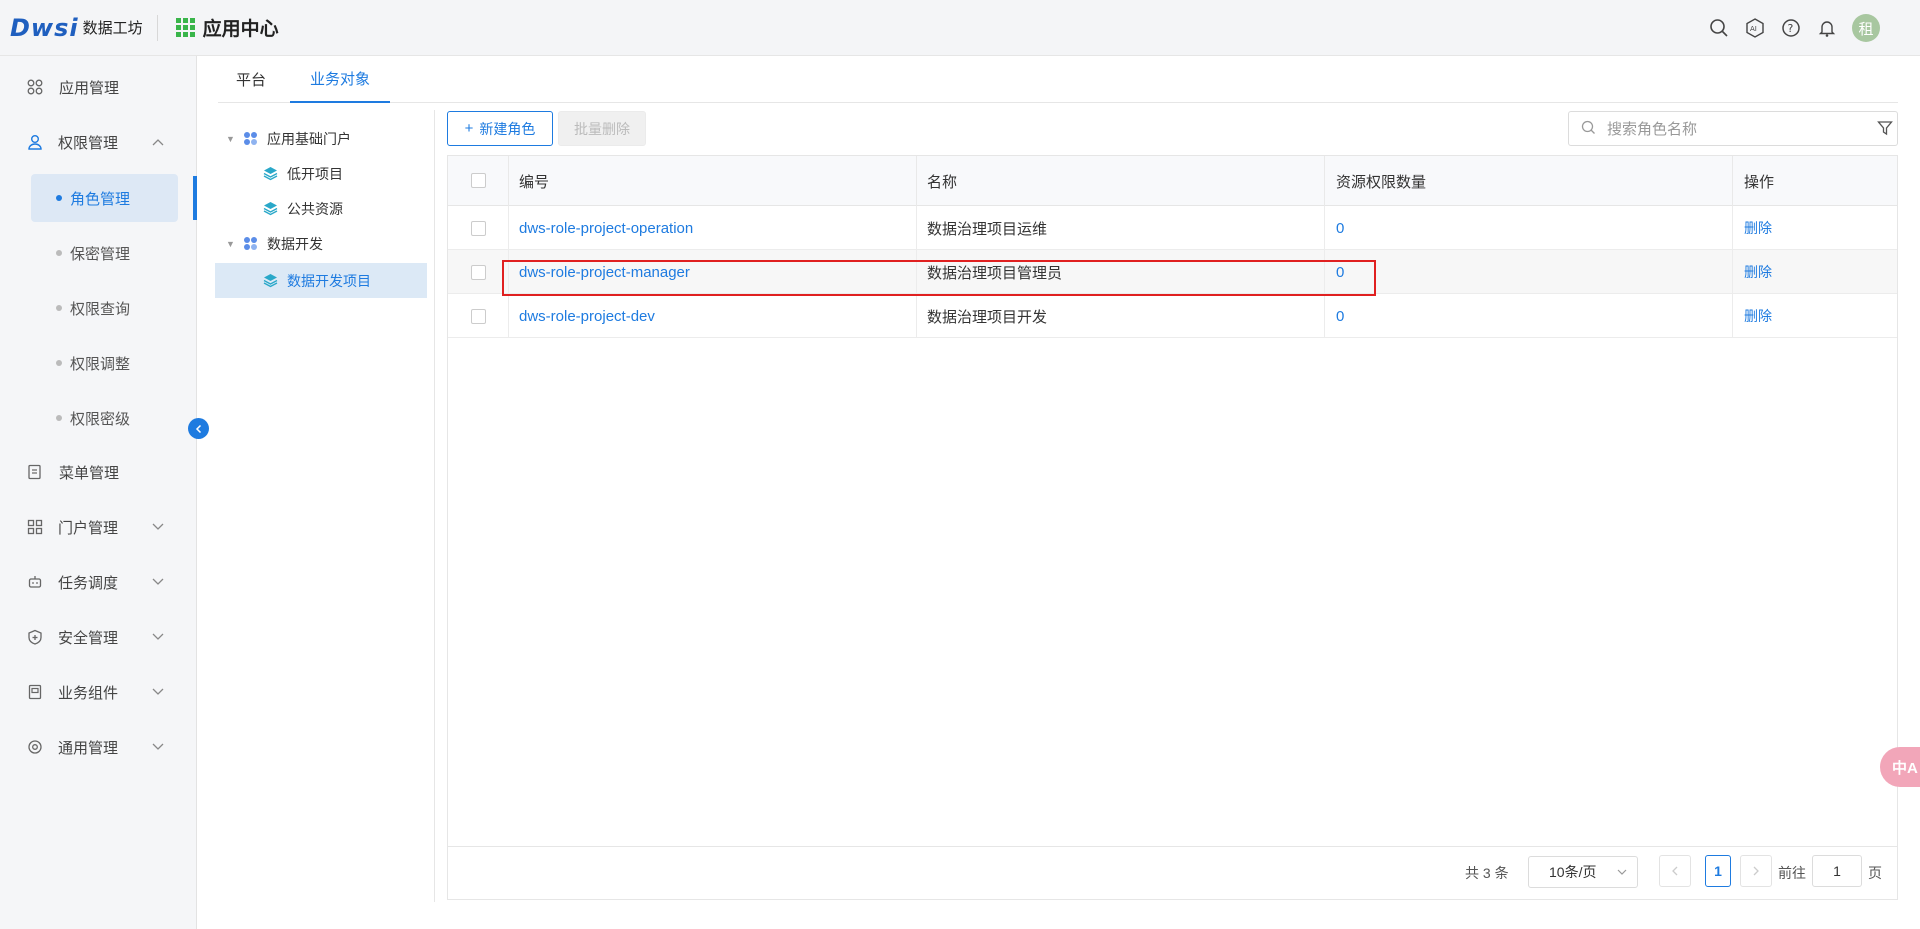  What do you see at coordinates (251, 79) in the screenshot?
I see `tab-platform: 平台` at bounding box center [251, 79].